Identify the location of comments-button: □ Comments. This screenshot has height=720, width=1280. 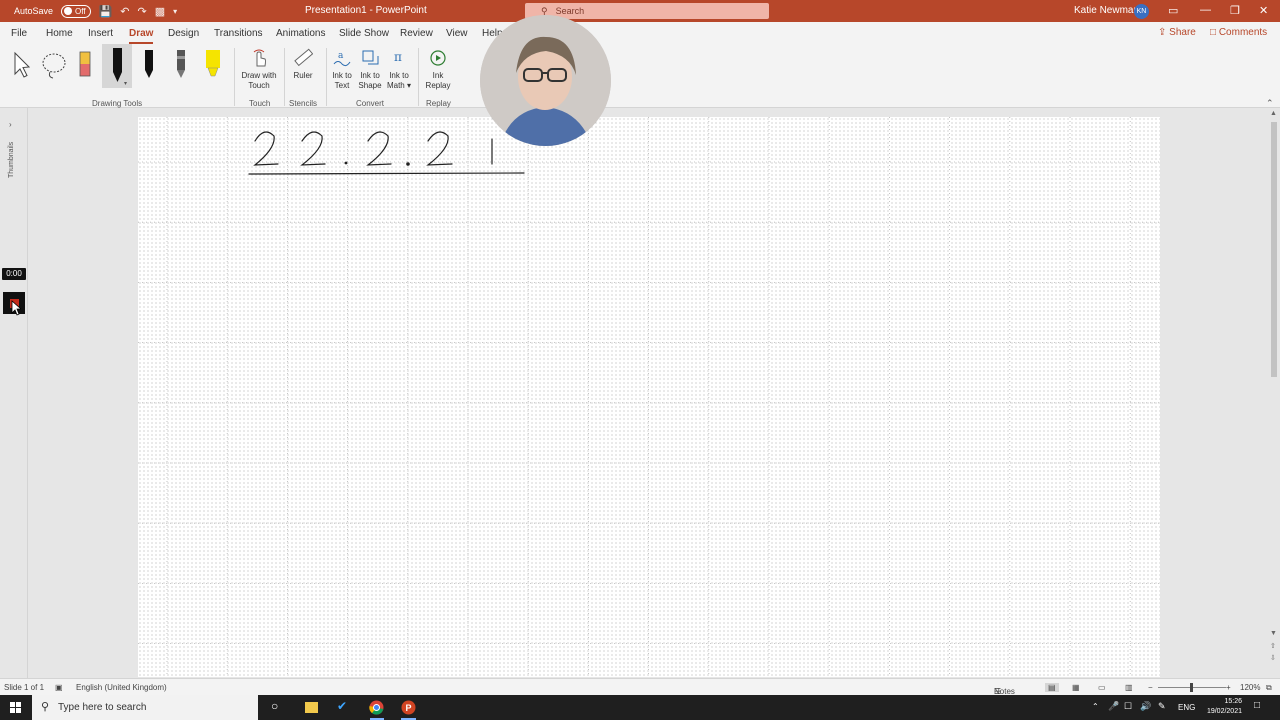
(1238, 32).